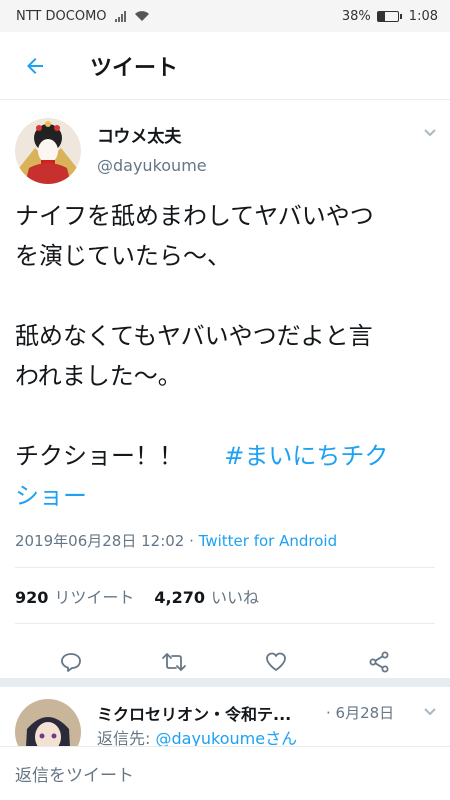 The height and width of the screenshot is (800, 450). Describe the element at coordinates (98, 376) in the screenshot. I see `tweet-text-line: われました〜。` at that location.